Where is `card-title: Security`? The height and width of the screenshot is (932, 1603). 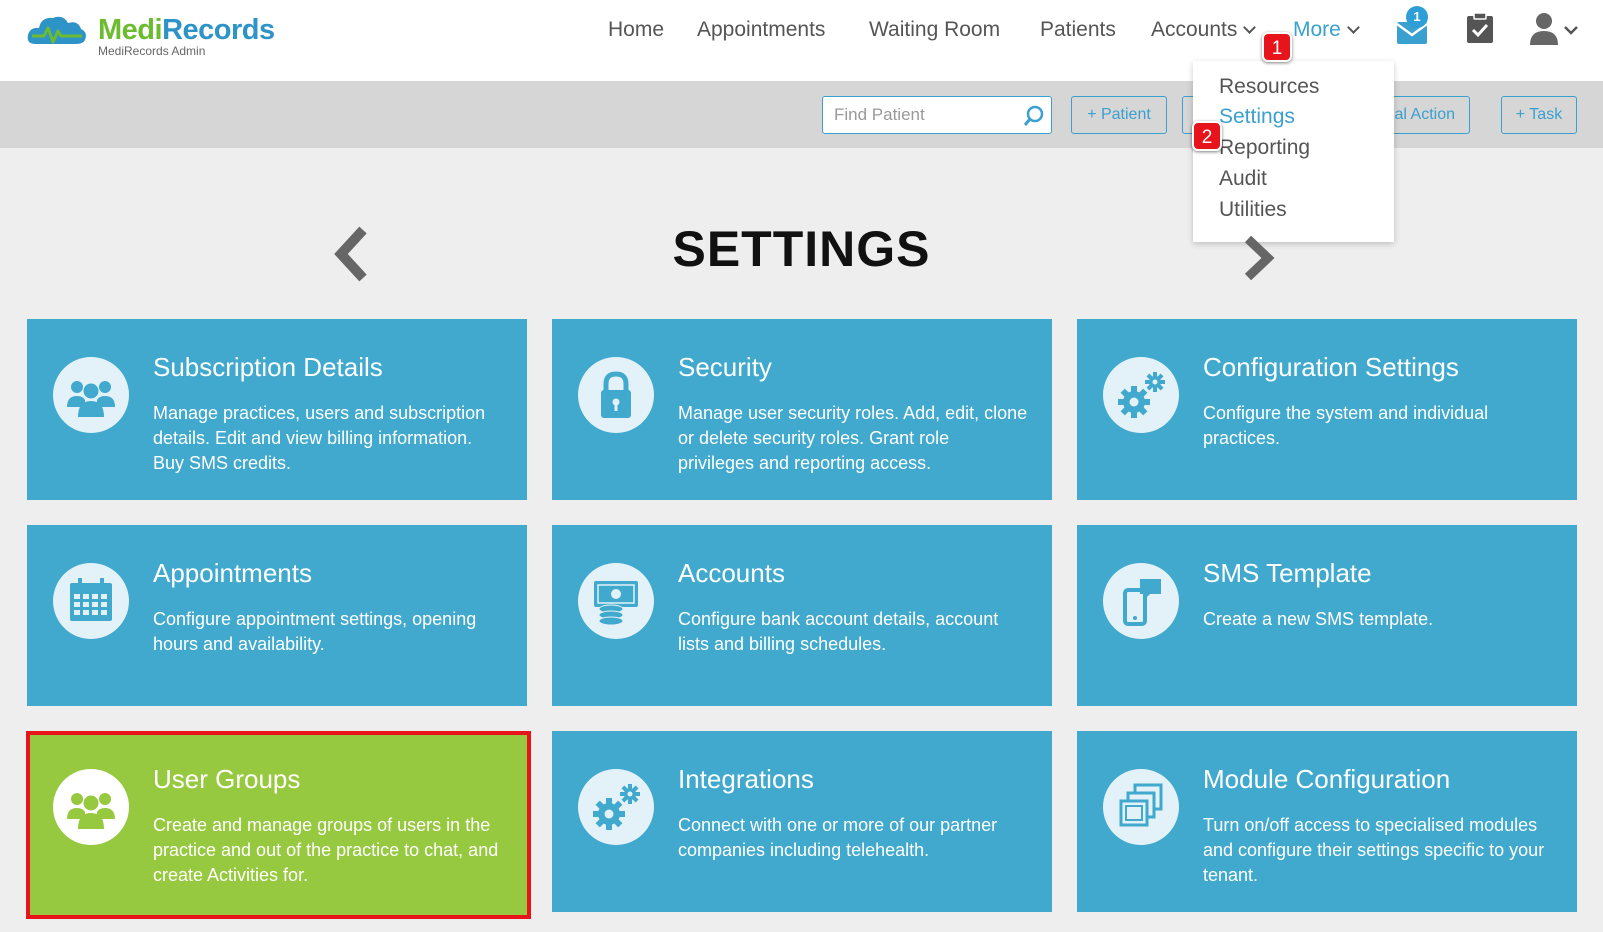 card-title: Security is located at coordinates (725, 367).